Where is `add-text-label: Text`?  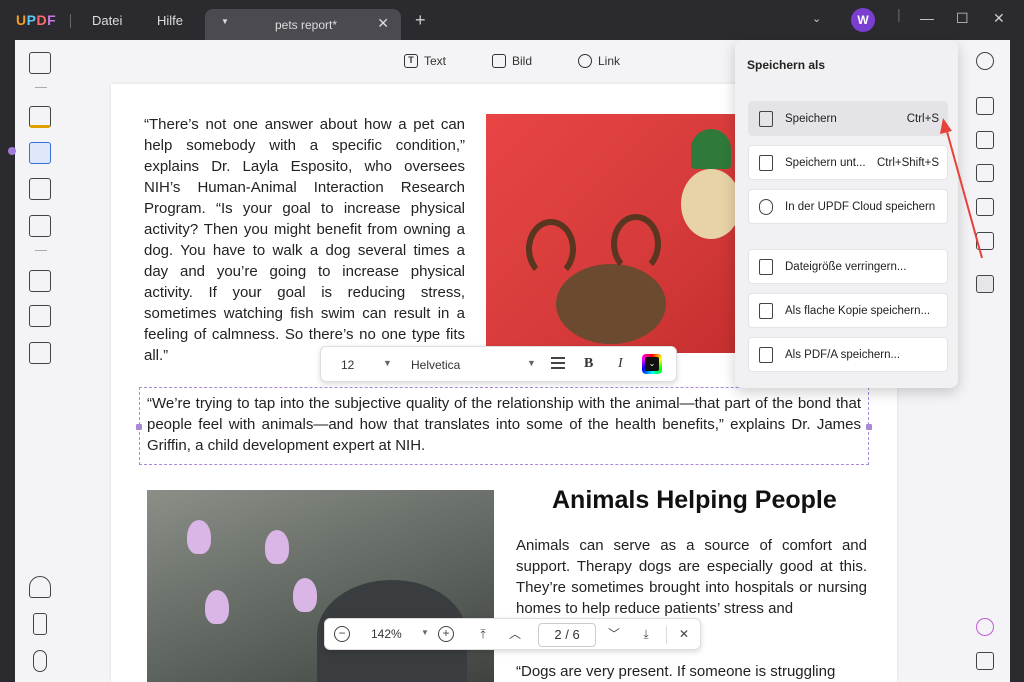
add-text-label: Text is located at coordinates (435, 61).